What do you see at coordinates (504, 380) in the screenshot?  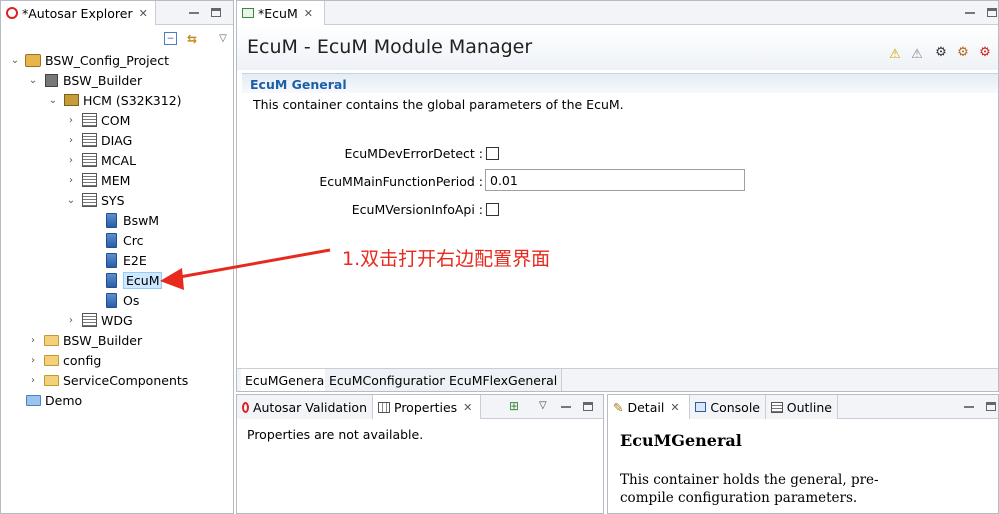 I see `tab-ecum-flex-general: EcuMFlexGeneral` at bounding box center [504, 380].